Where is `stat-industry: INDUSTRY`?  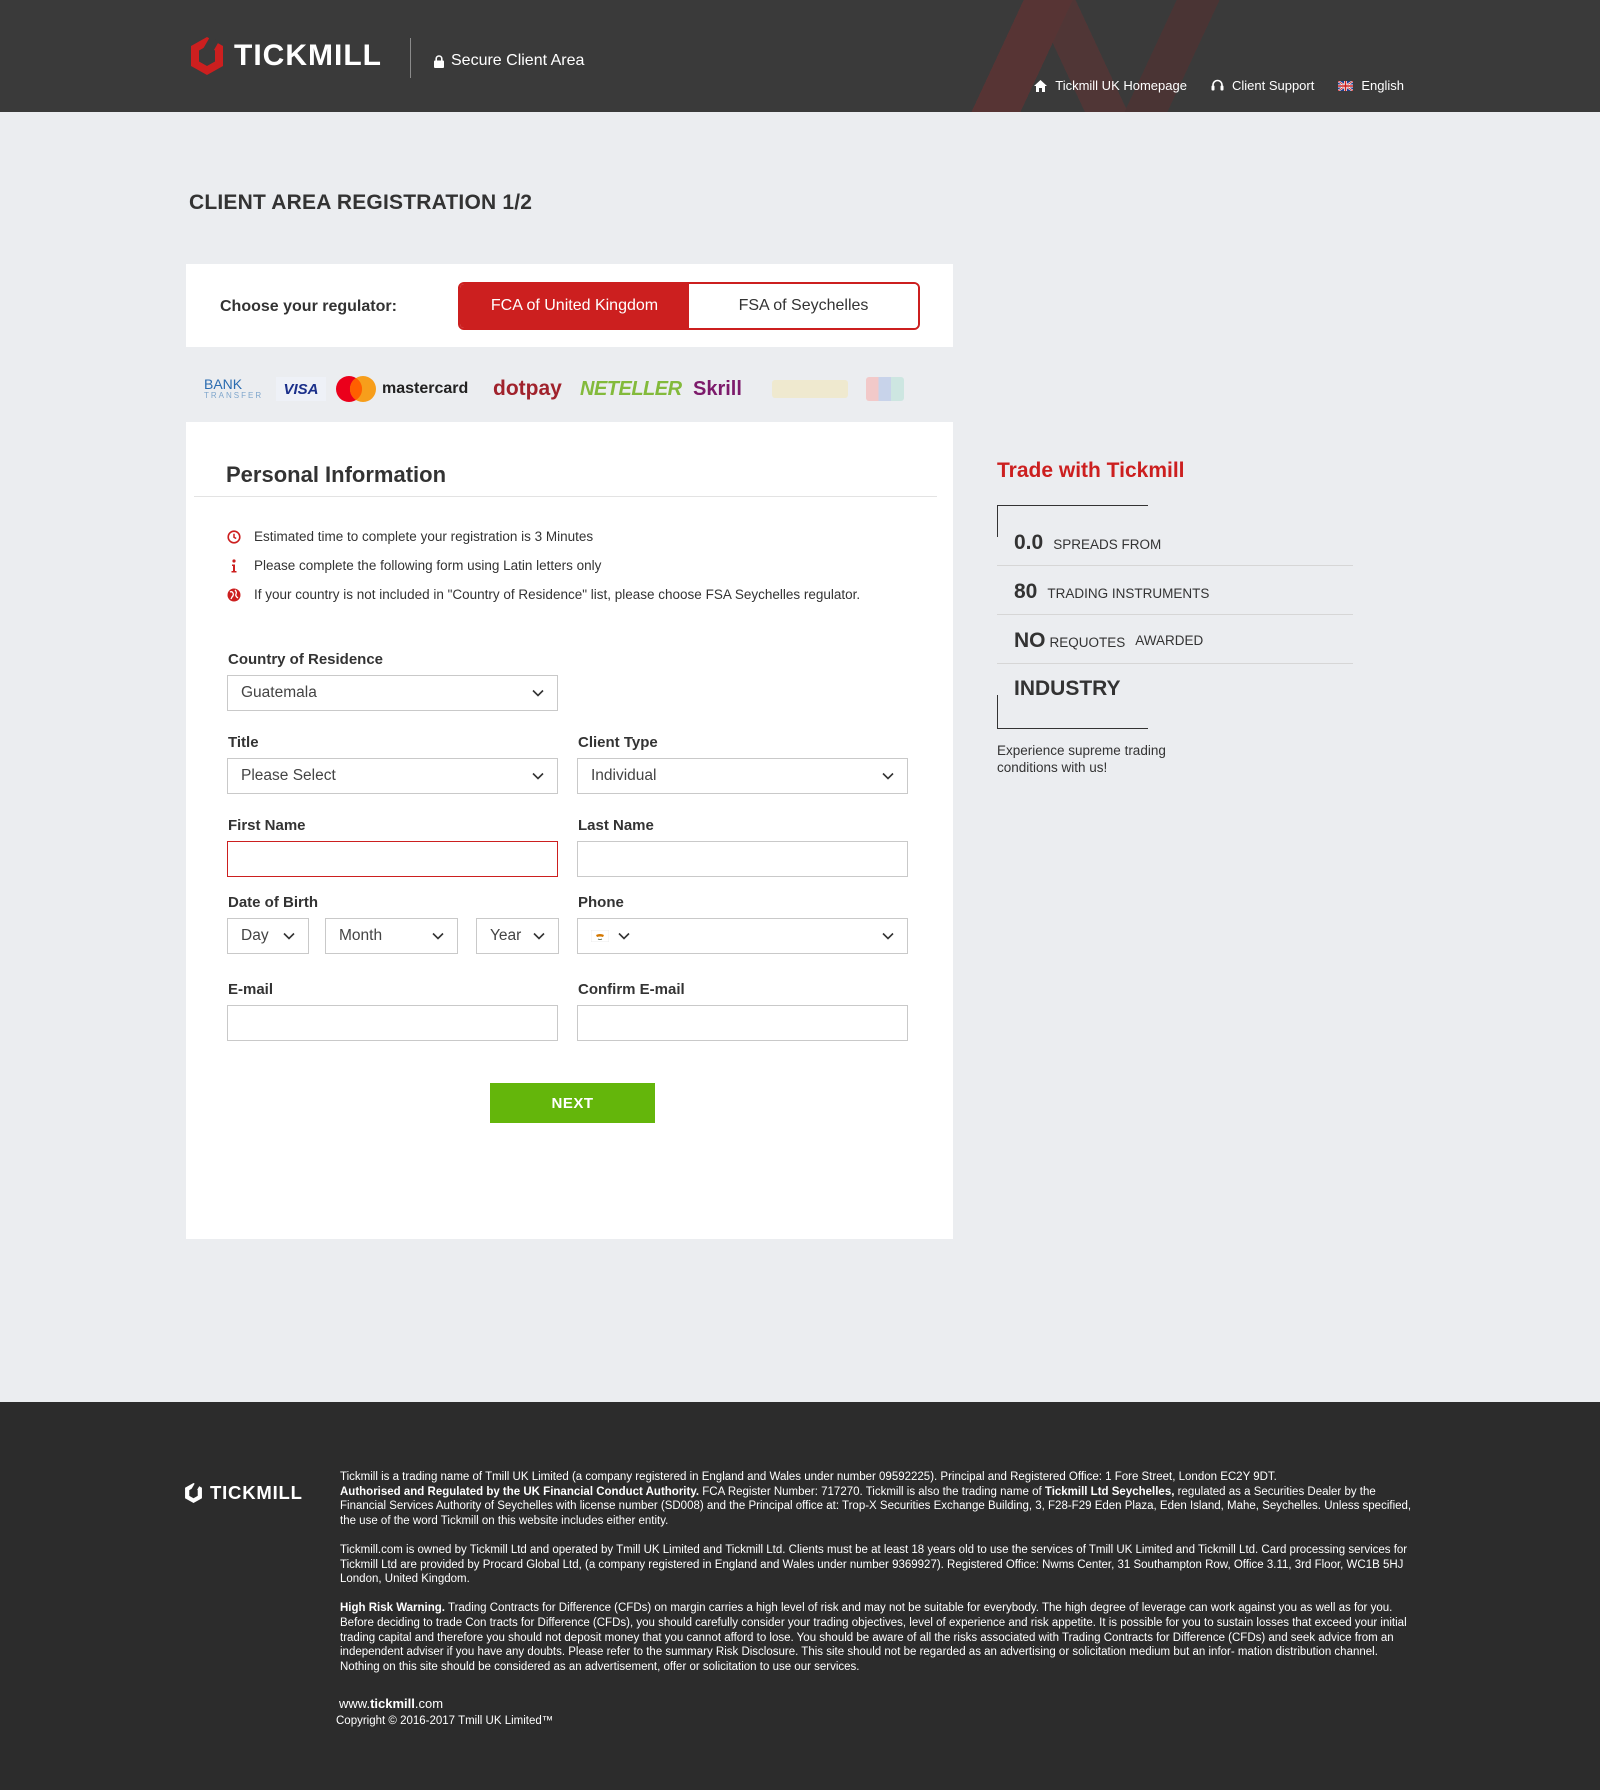 stat-industry: INDUSTRY is located at coordinates (1067, 689).